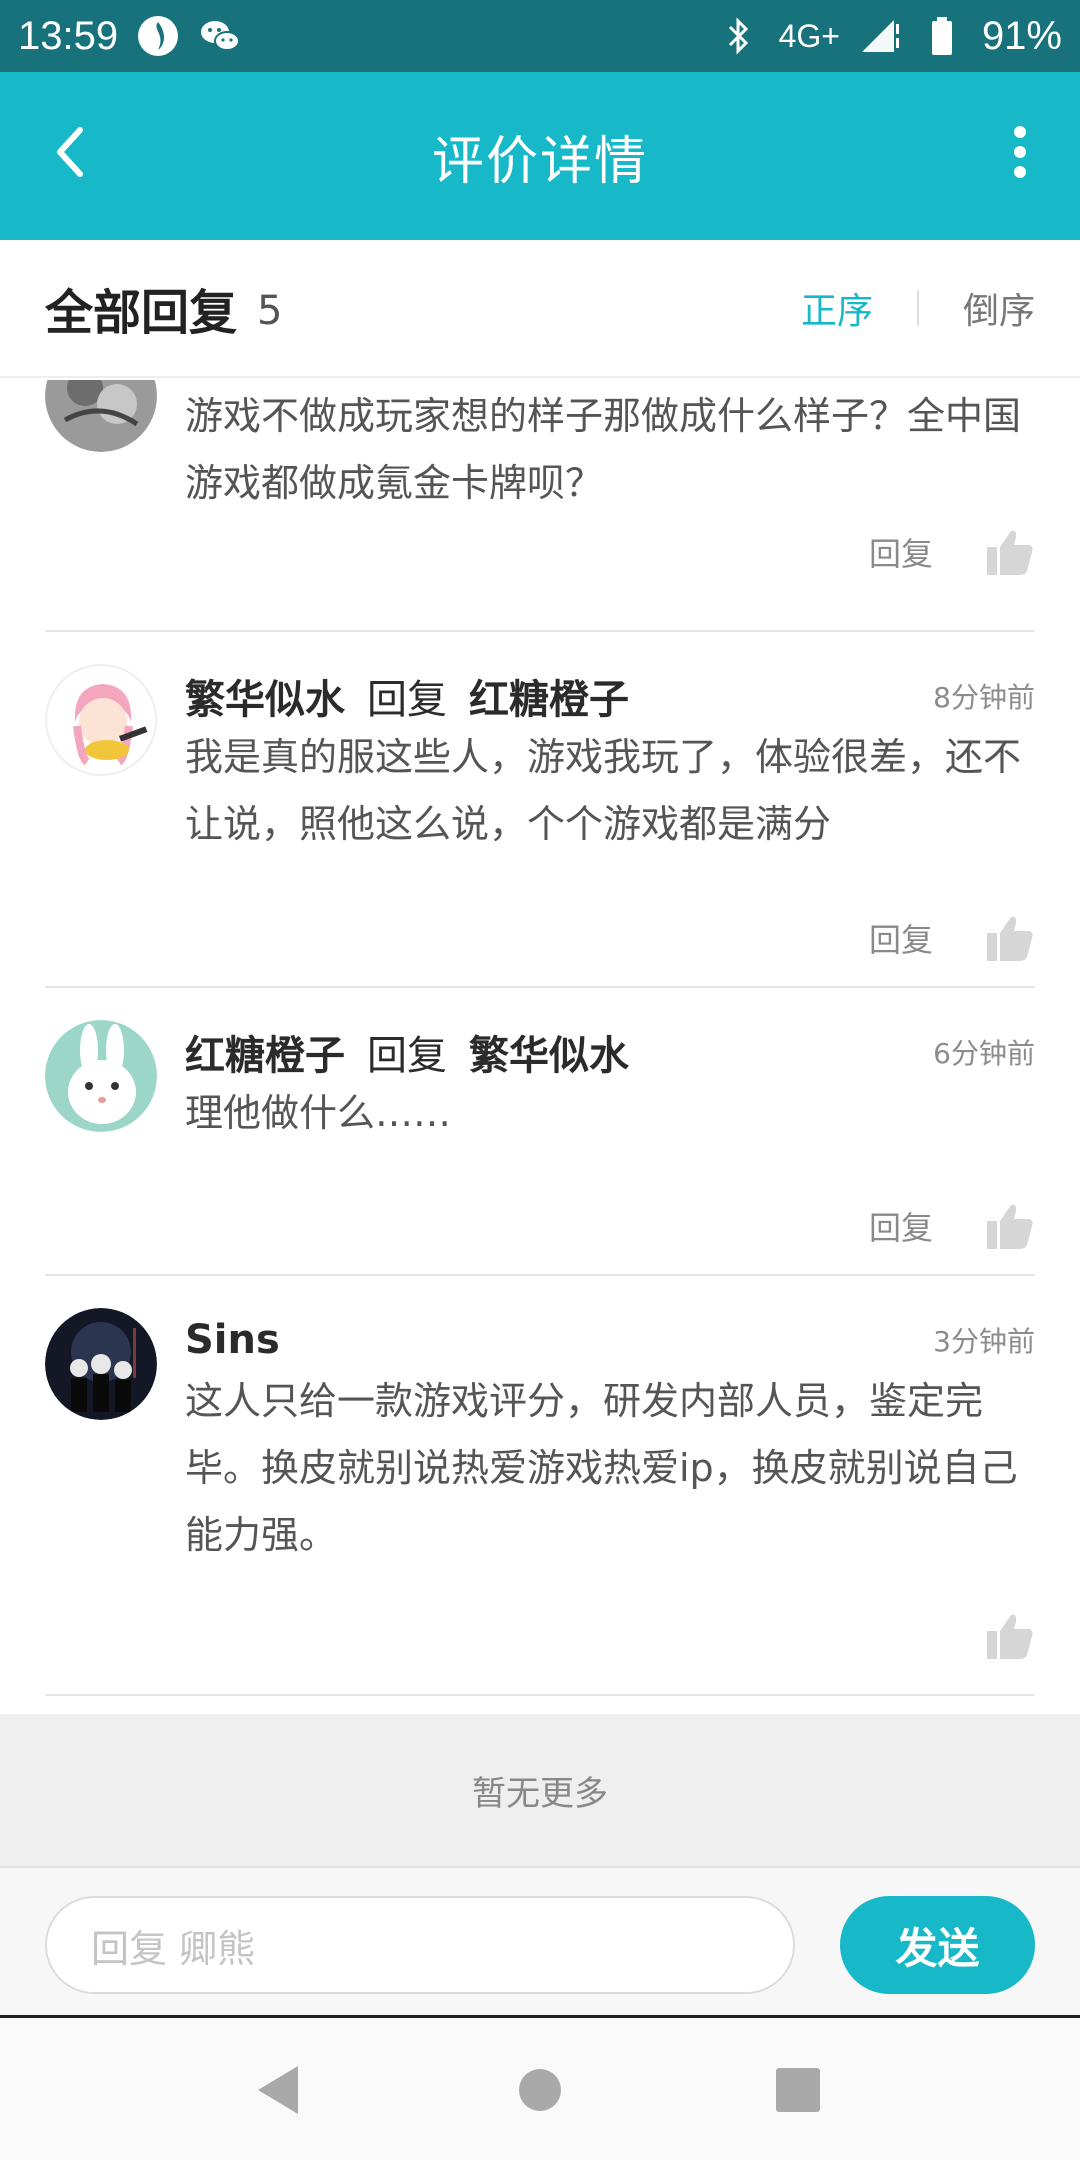 Image resolution: width=1080 pixels, height=2160 pixels. I want to click on system-nav-bar, so click(540, 2089).